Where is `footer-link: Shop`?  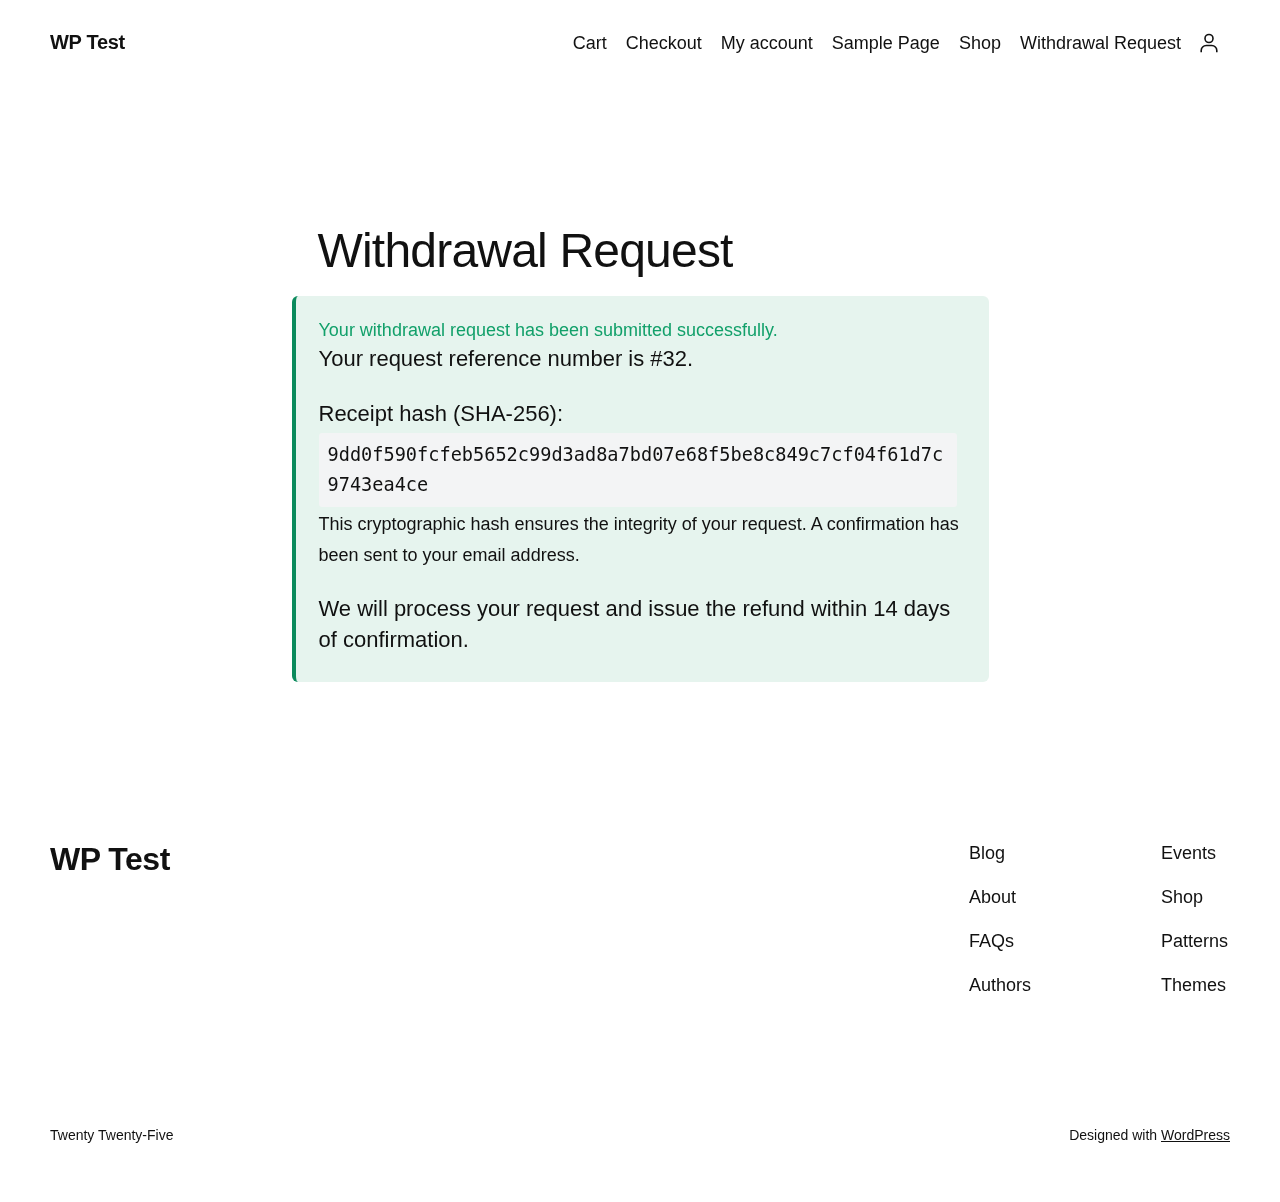
footer-link: Shop is located at coordinates (1195, 897).